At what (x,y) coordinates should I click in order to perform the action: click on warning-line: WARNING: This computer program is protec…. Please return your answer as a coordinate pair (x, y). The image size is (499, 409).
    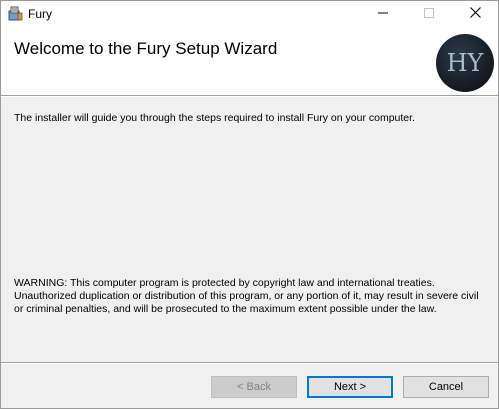
    Looking at the image, I should click on (224, 283).